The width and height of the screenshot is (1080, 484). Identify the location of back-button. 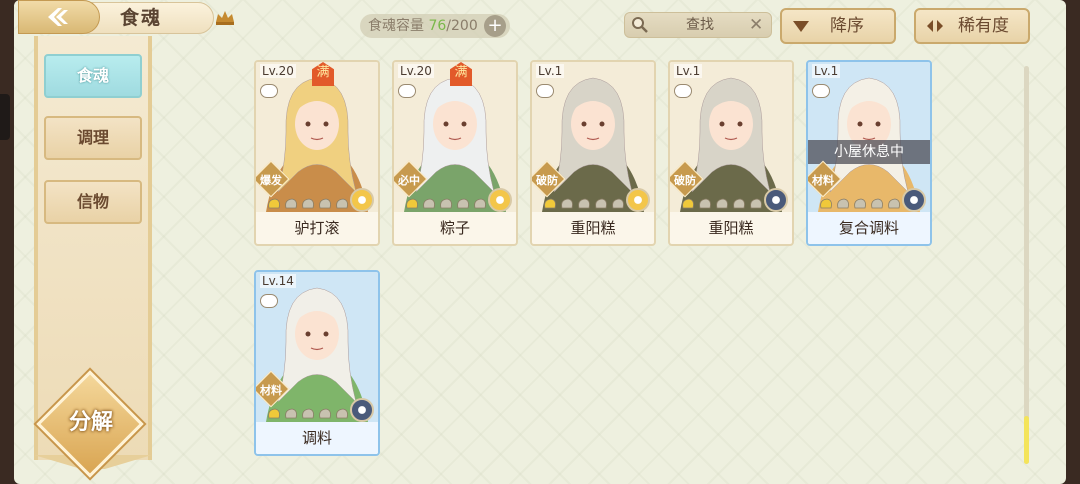
(59, 17).